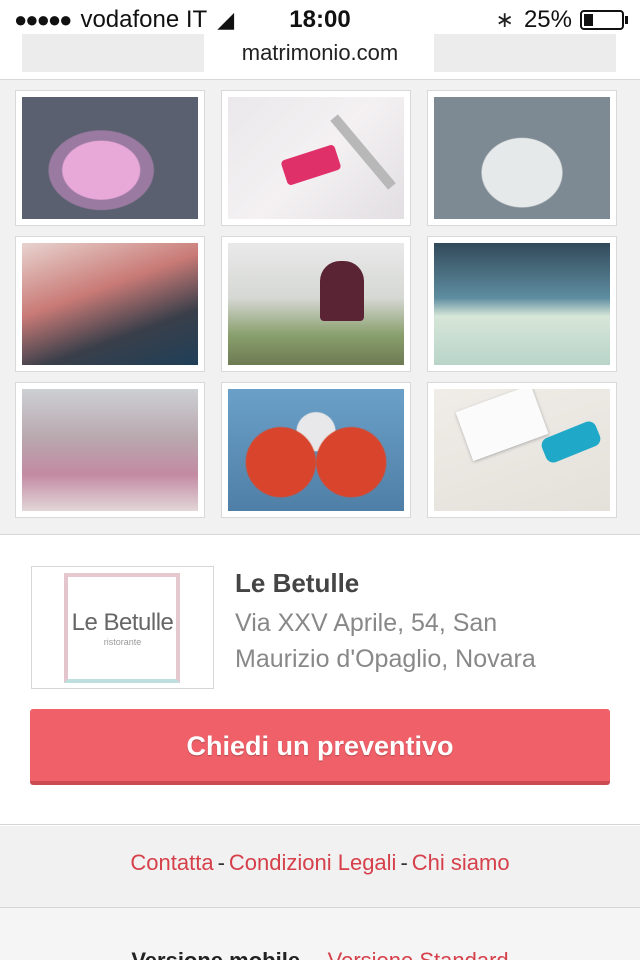 The width and height of the screenshot is (640, 960). Describe the element at coordinates (602, 20) in the screenshot. I see `battery-icon` at that location.